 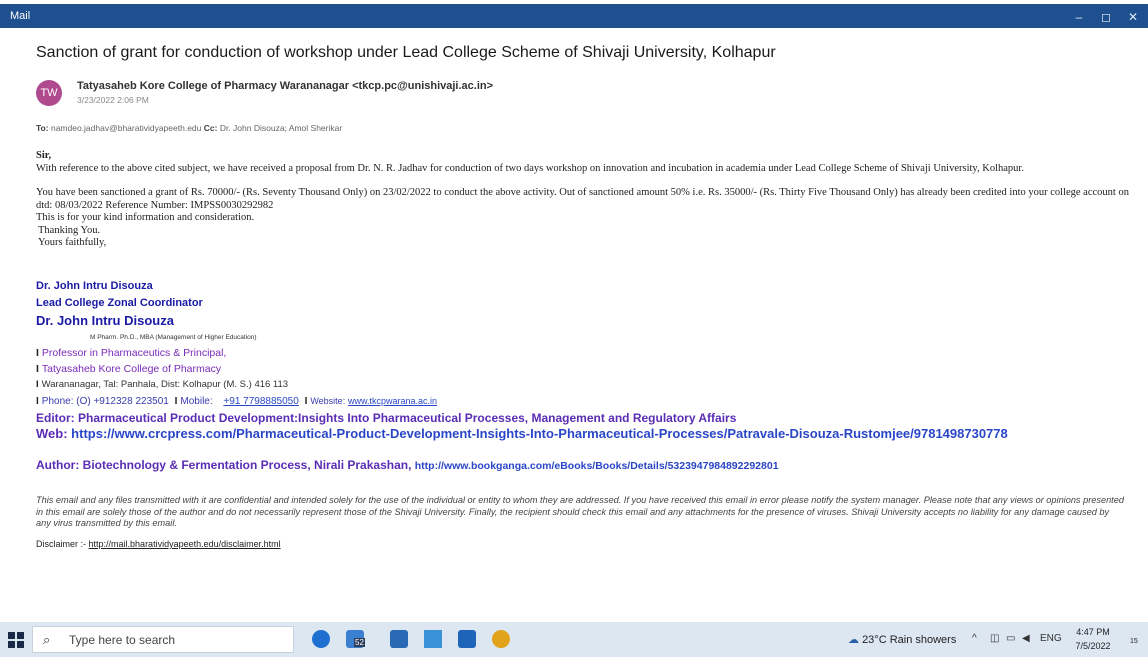 I want to click on notification-icon: 15, so click(x=1131, y=639).